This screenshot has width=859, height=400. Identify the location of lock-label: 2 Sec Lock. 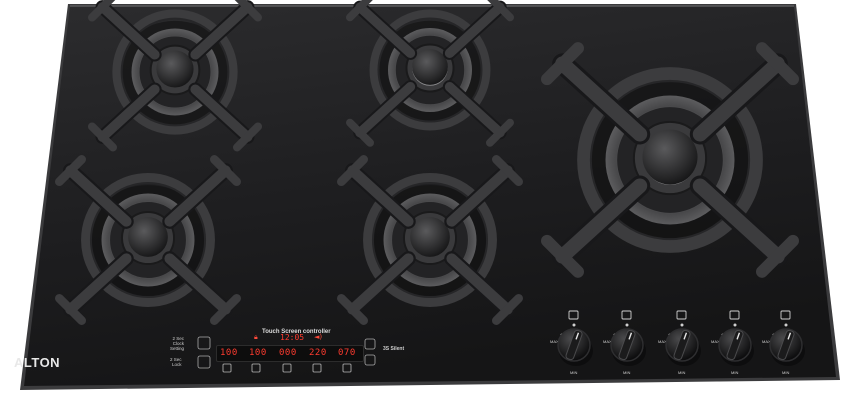
(176, 362).